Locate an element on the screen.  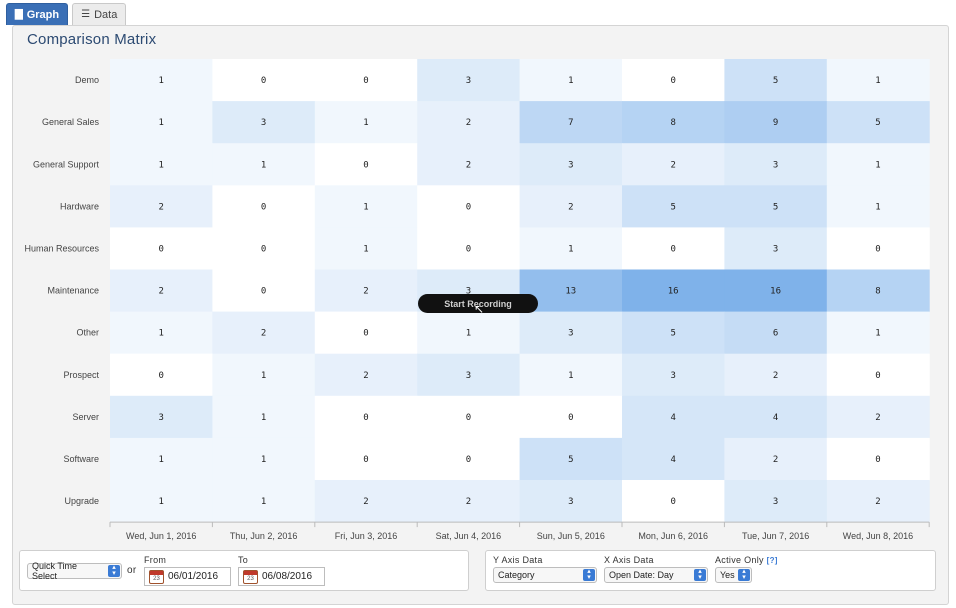
from-date-field: 23 06/01/2016 is located at coordinates (187, 576).